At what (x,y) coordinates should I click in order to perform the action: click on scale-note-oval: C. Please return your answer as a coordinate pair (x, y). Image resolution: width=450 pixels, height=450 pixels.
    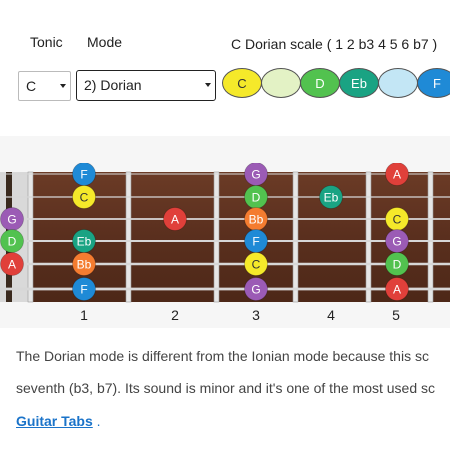
    Looking at the image, I should click on (242, 83).